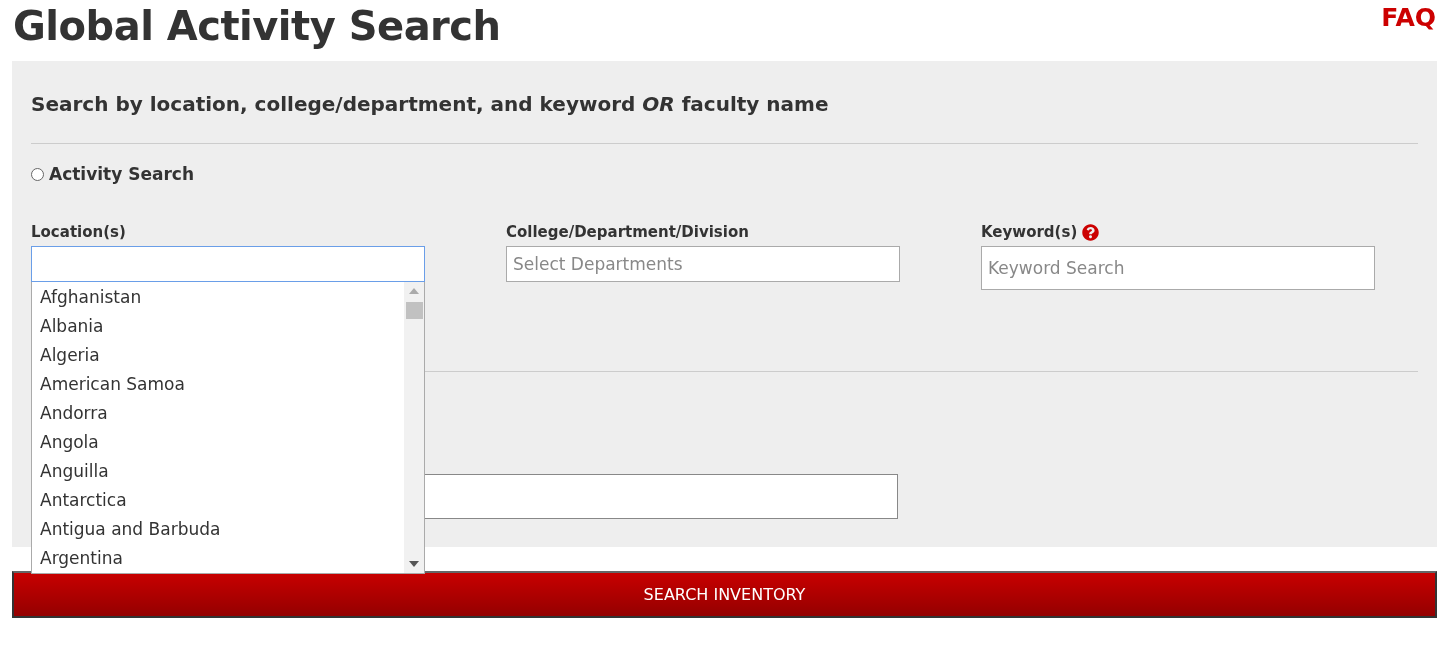  Describe the element at coordinates (218, 355) in the screenshot. I see `dropdown-option: Algeria` at that location.